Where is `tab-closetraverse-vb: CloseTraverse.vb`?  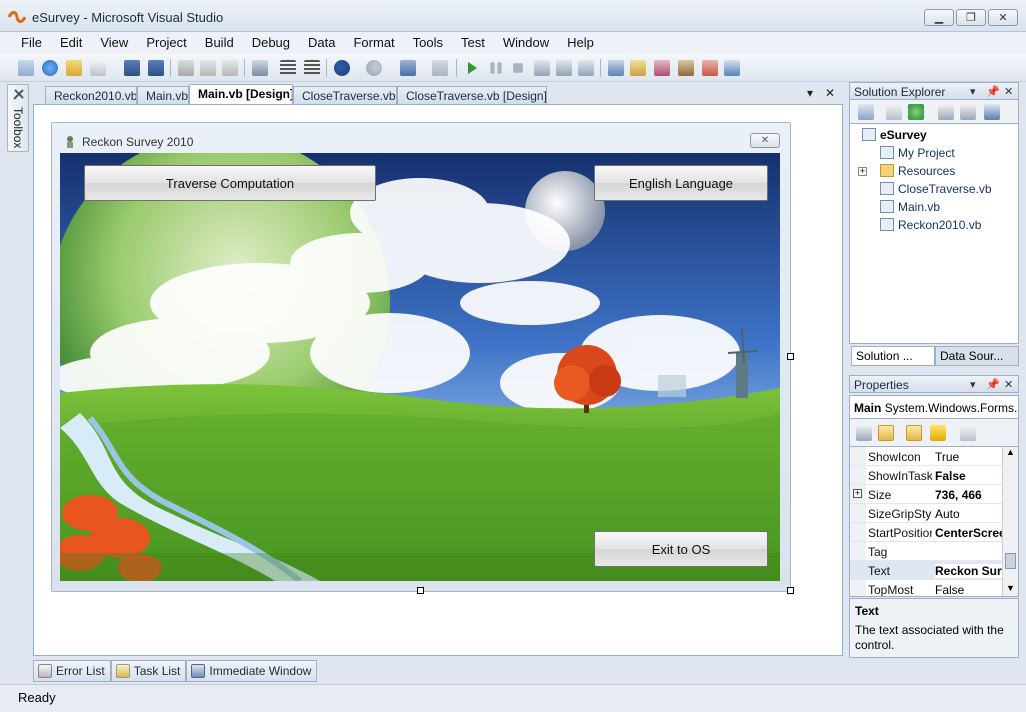
tab-closetraverse-vb: CloseTraverse.vb is located at coordinates (345, 95).